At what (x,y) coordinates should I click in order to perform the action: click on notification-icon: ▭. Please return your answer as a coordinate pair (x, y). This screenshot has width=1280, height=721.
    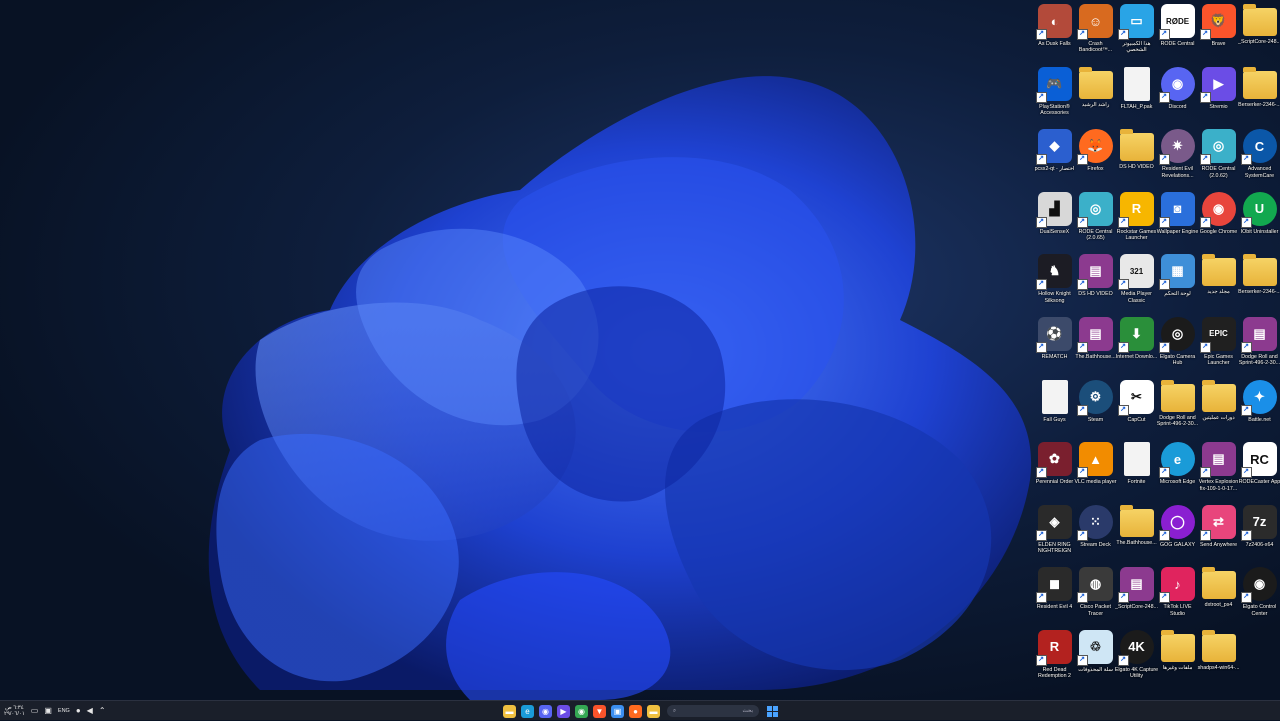
    Looking at the image, I should click on (35, 711).